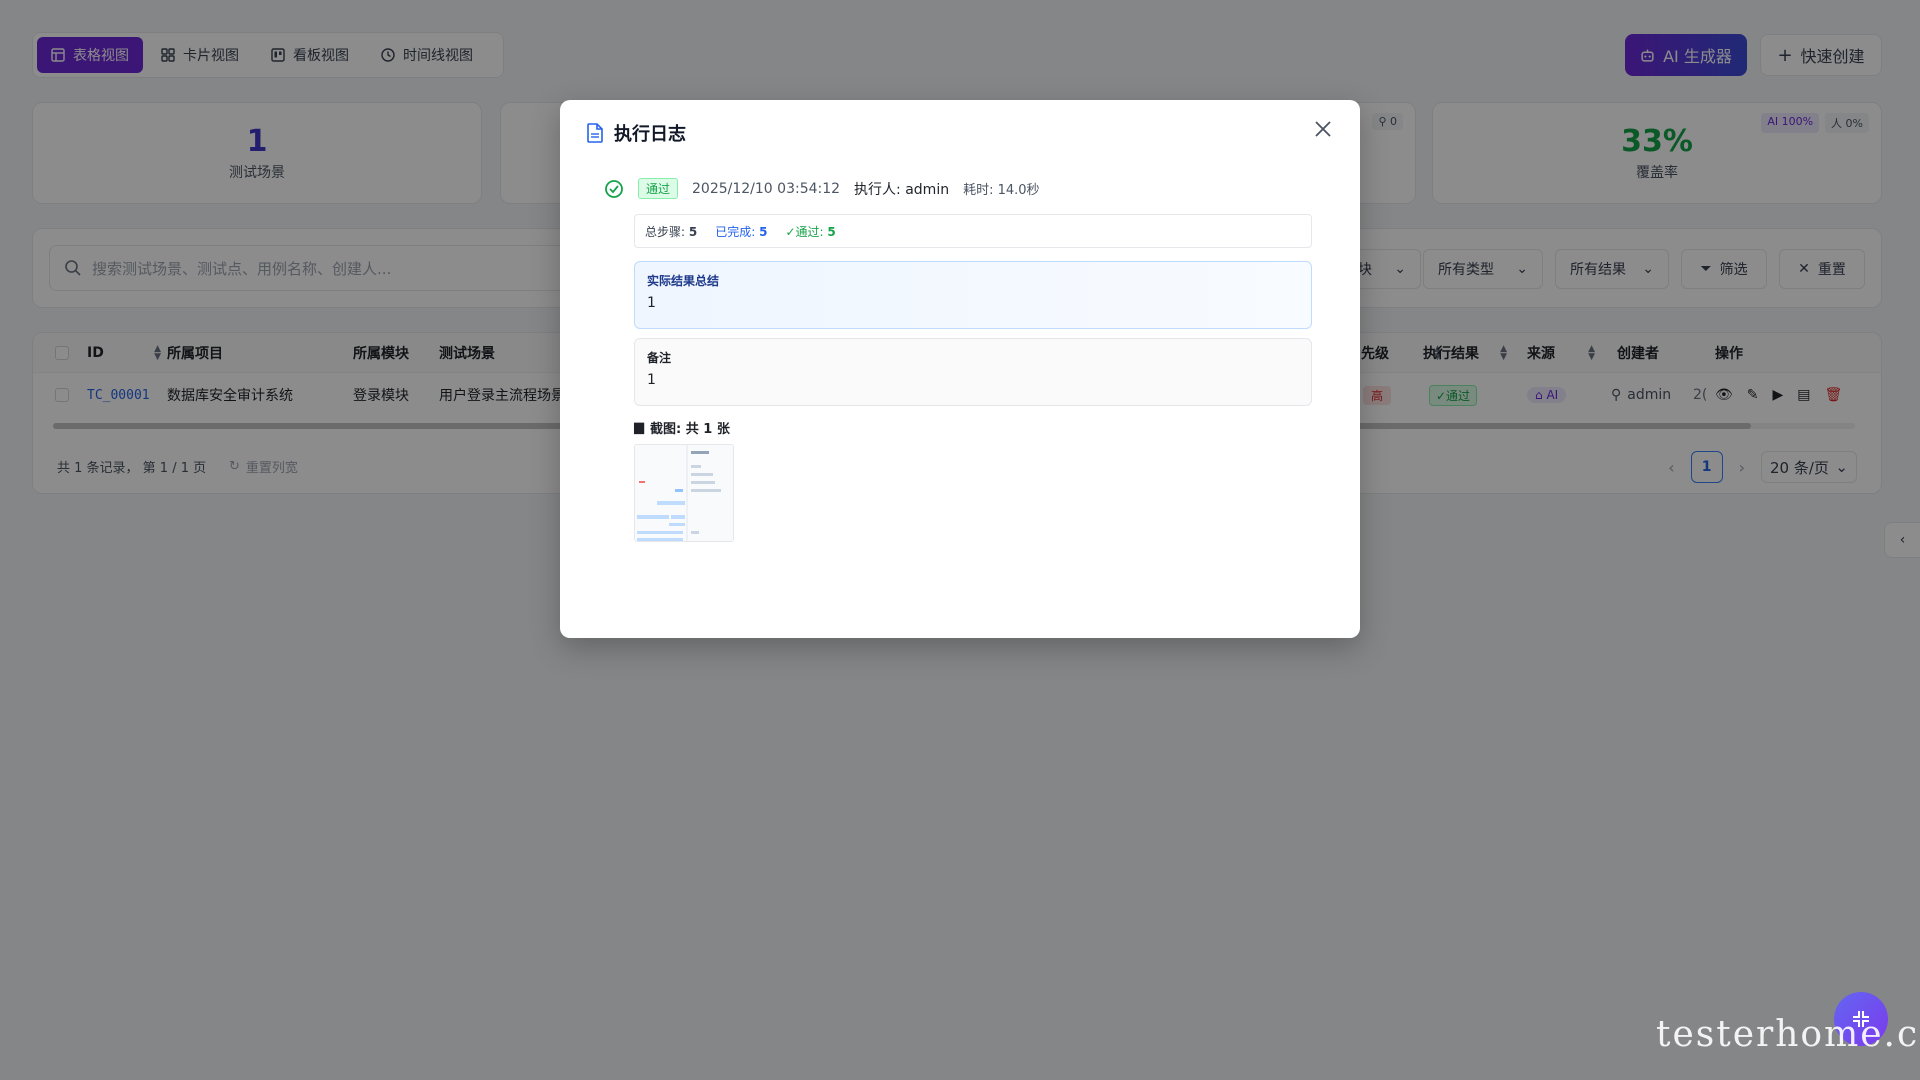 Image resolution: width=1920 pixels, height=1080 pixels. What do you see at coordinates (1788, 1034) in the screenshot?
I see `watermark: testerhome.com` at bounding box center [1788, 1034].